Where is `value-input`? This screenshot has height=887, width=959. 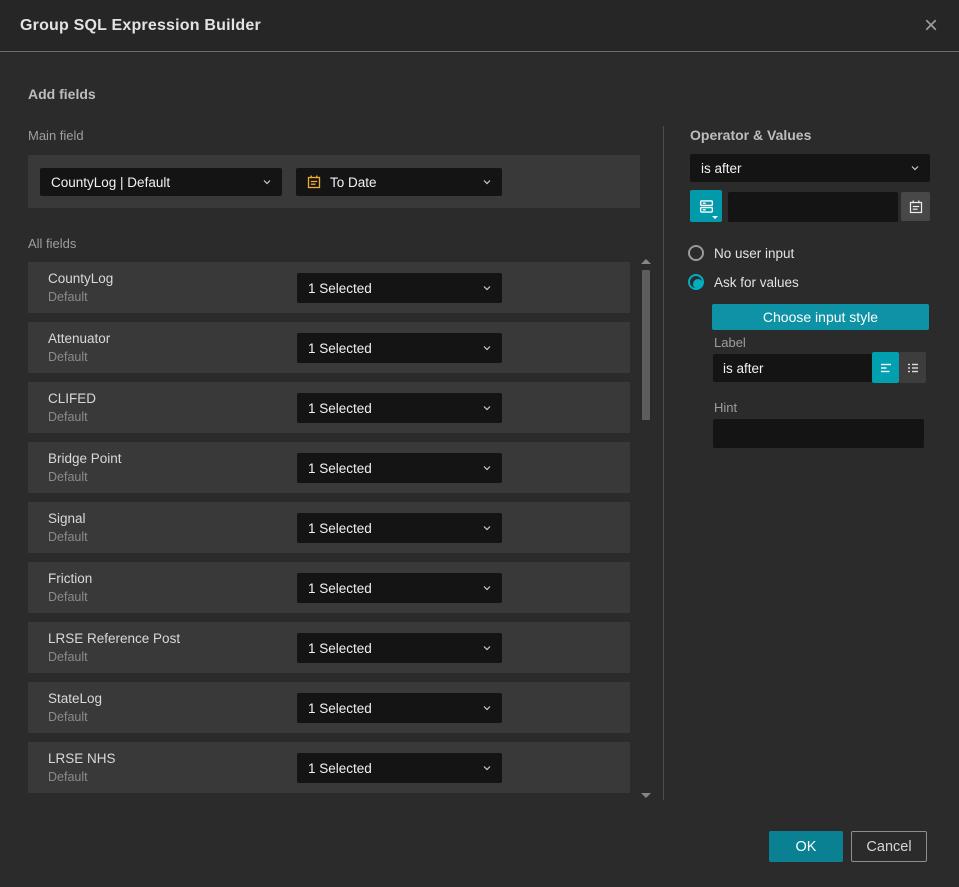 value-input is located at coordinates (813, 207).